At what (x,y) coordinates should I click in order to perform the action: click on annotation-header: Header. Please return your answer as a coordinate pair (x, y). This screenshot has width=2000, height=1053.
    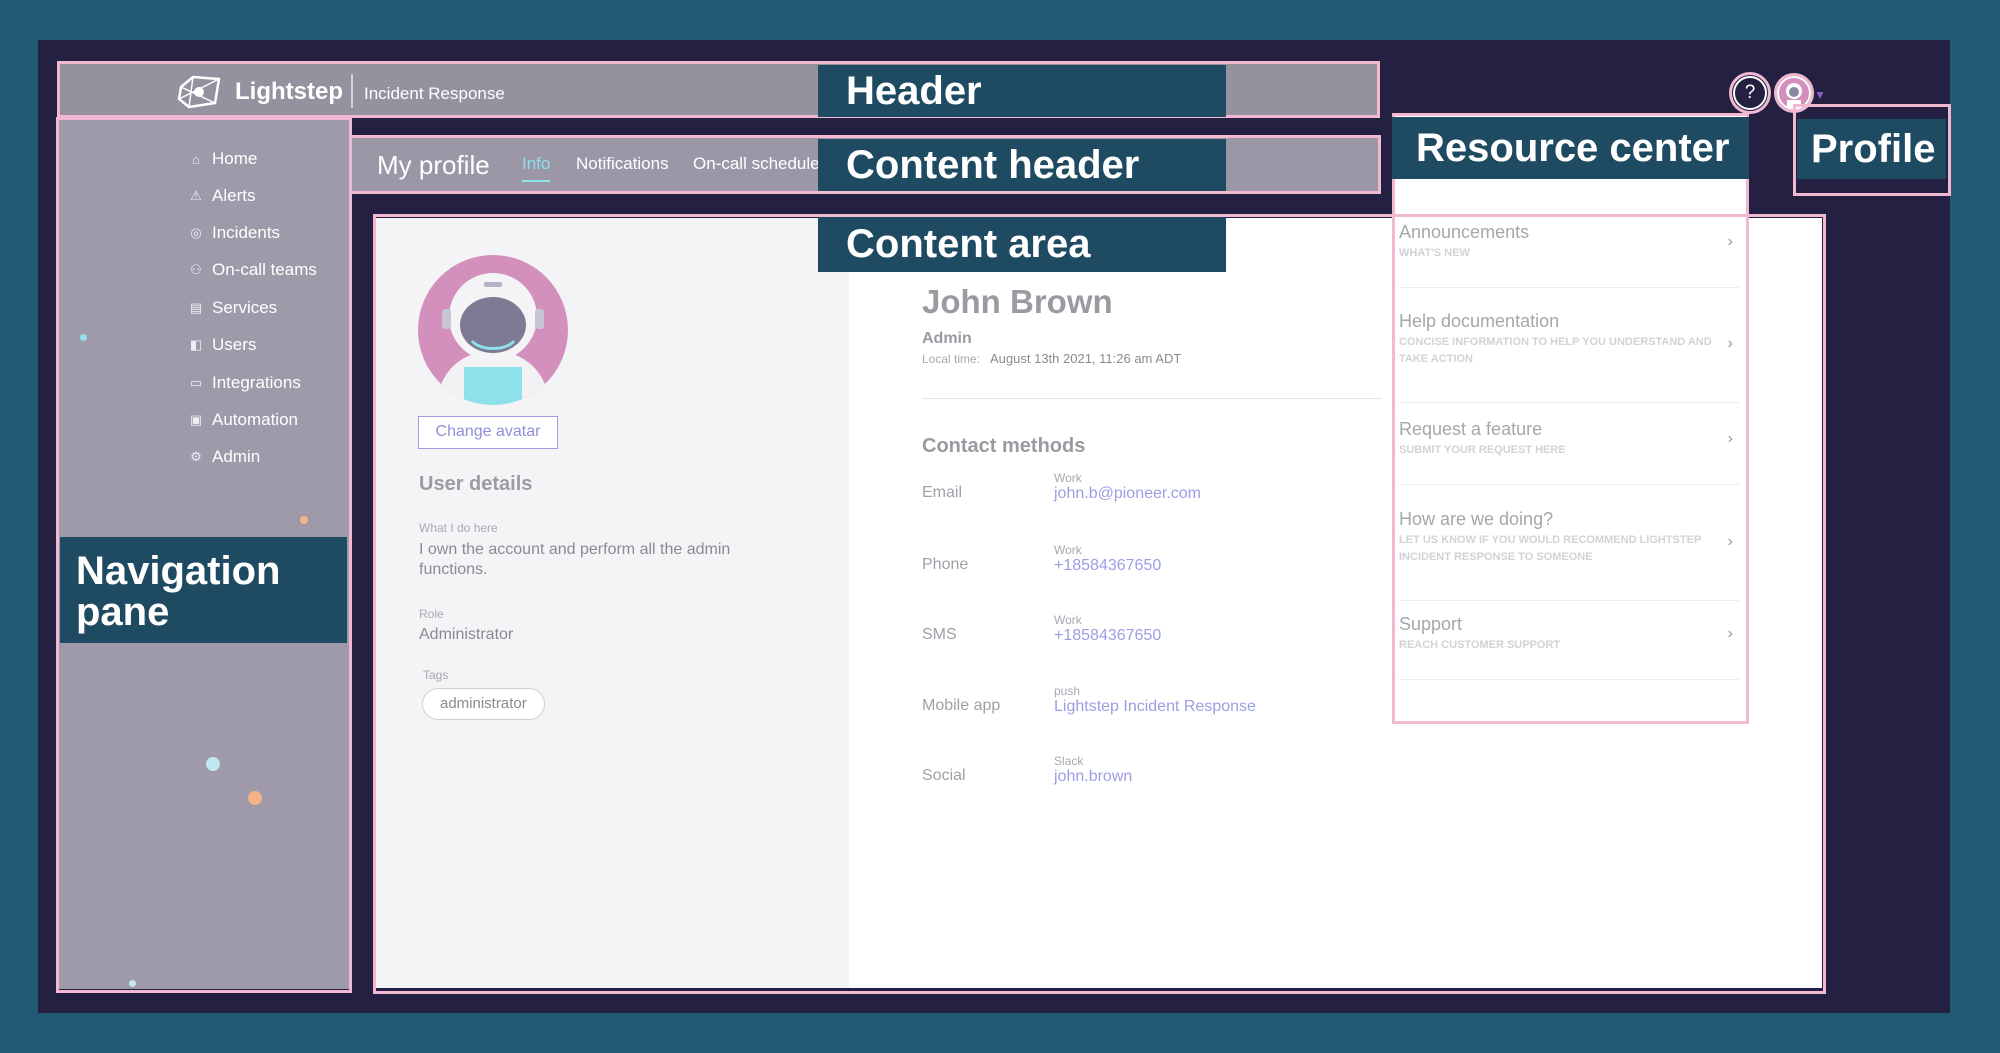
    Looking at the image, I should click on (1022, 91).